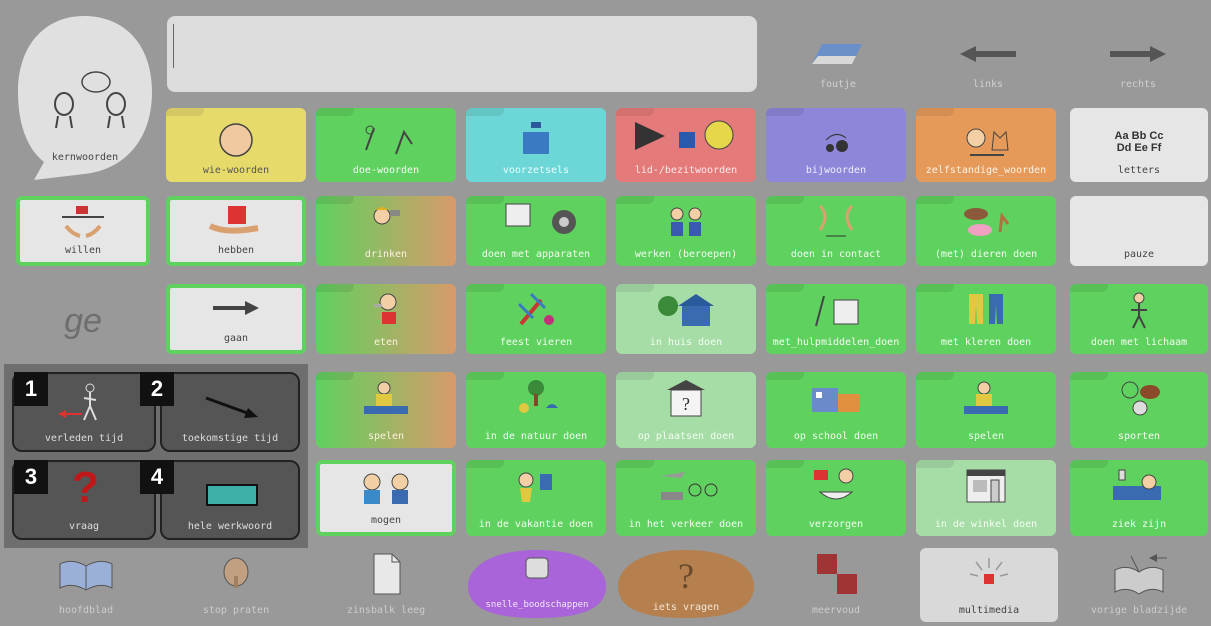 This screenshot has height=626, width=1211. Describe the element at coordinates (236, 610) in the screenshot. I see `stop-praten-label: stop praten` at that location.